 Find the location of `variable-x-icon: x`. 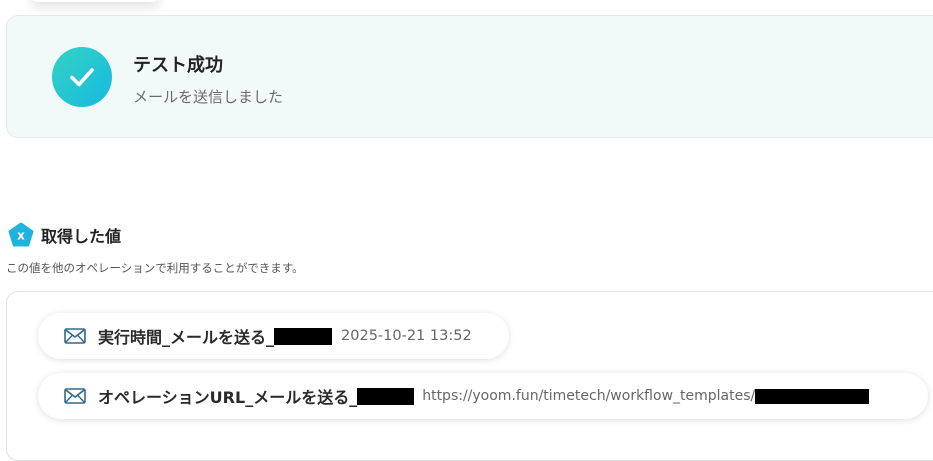

variable-x-icon: x is located at coordinates (21, 235).